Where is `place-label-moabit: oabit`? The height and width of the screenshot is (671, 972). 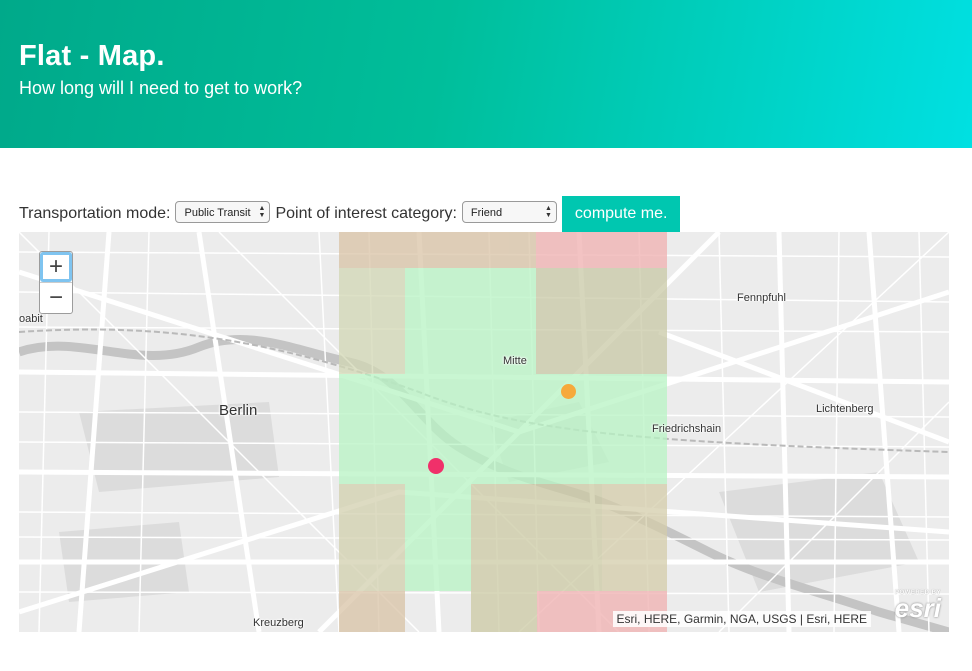 place-label-moabit: oabit is located at coordinates (31, 319).